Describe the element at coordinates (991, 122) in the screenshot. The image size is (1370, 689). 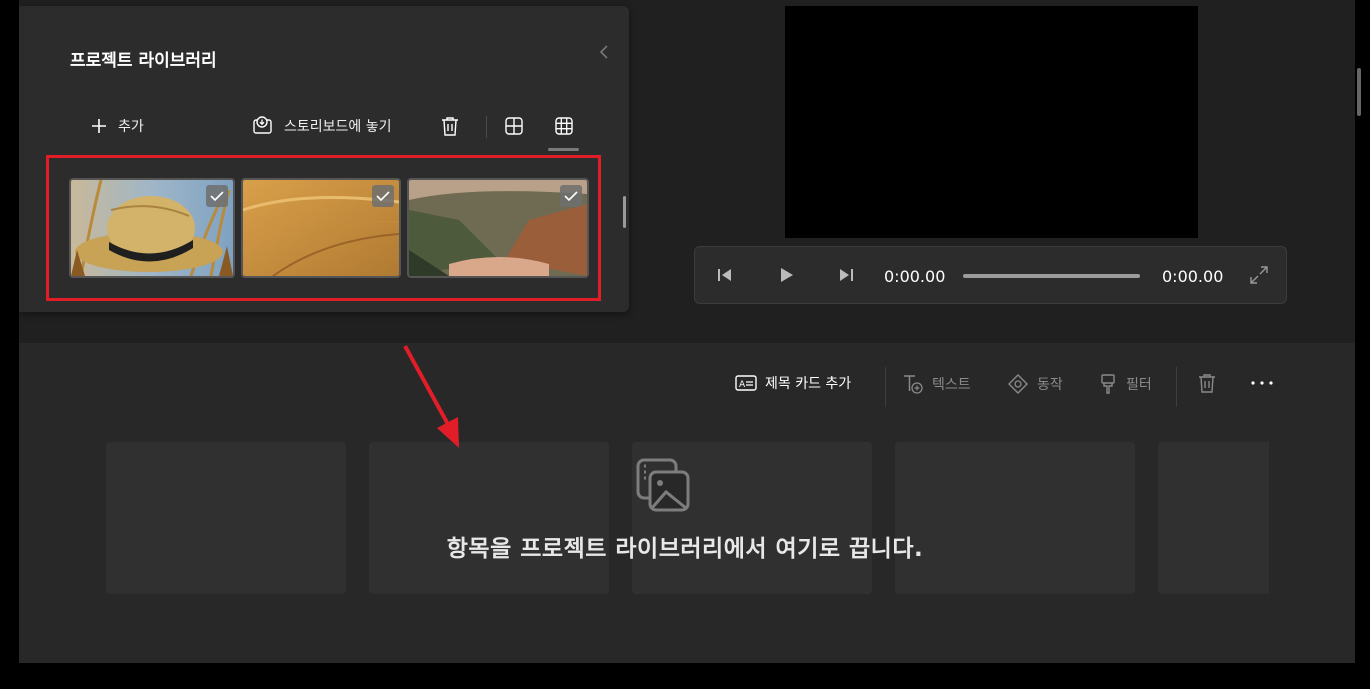
I see `video-preview` at that location.